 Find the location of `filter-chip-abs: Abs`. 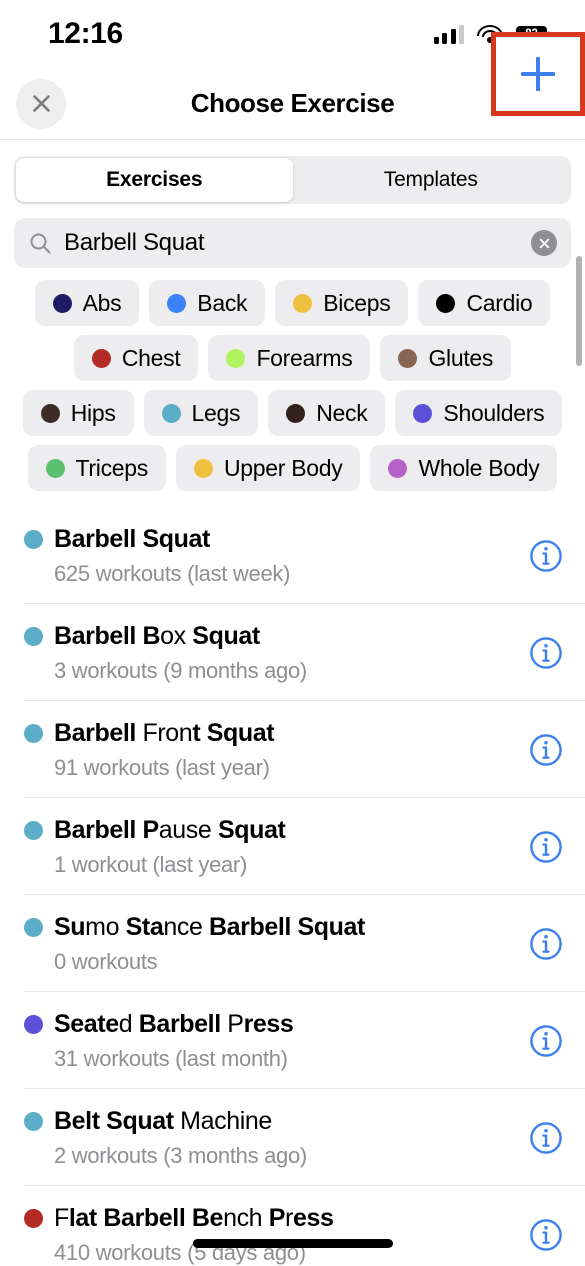

filter-chip-abs: Abs is located at coordinates (87, 303).